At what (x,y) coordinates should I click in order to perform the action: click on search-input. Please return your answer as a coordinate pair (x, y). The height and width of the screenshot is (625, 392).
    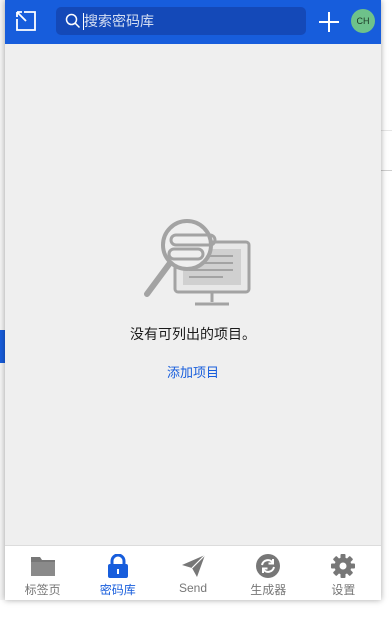
    Looking at the image, I should click on (191, 21).